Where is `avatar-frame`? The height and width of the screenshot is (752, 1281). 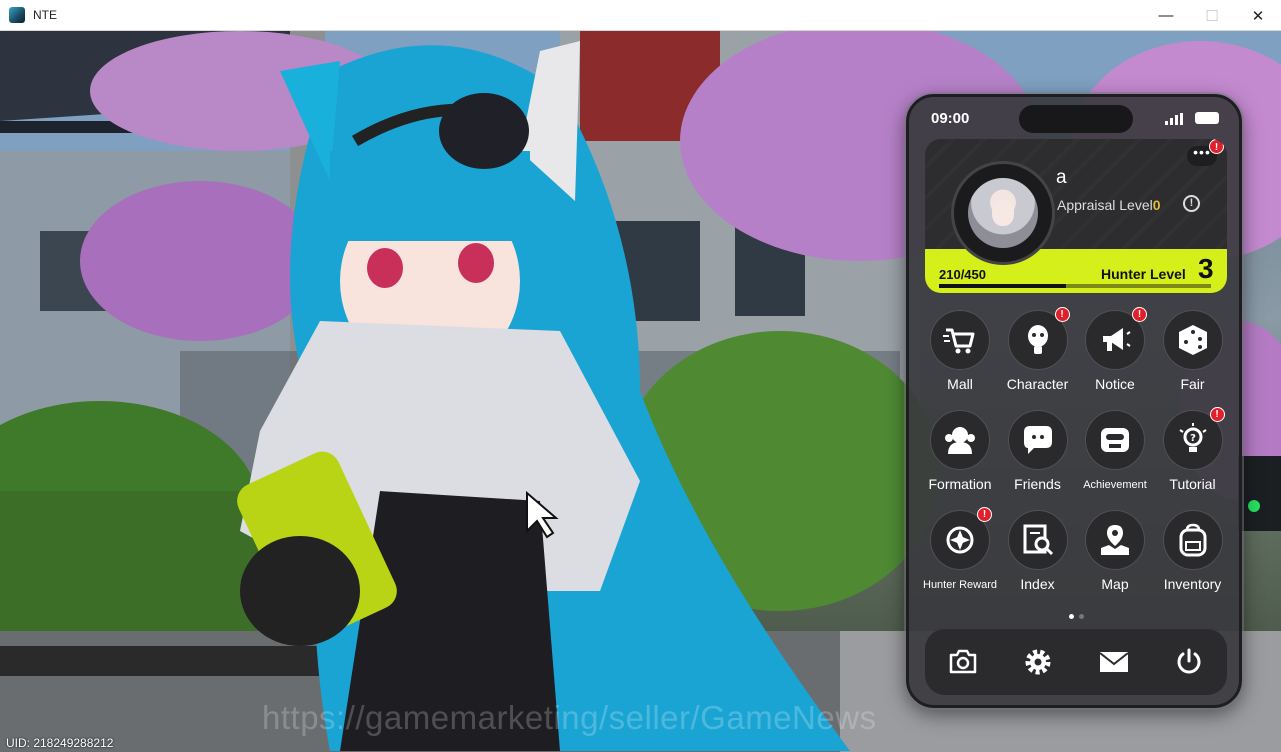 avatar-frame is located at coordinates (1003, 213).